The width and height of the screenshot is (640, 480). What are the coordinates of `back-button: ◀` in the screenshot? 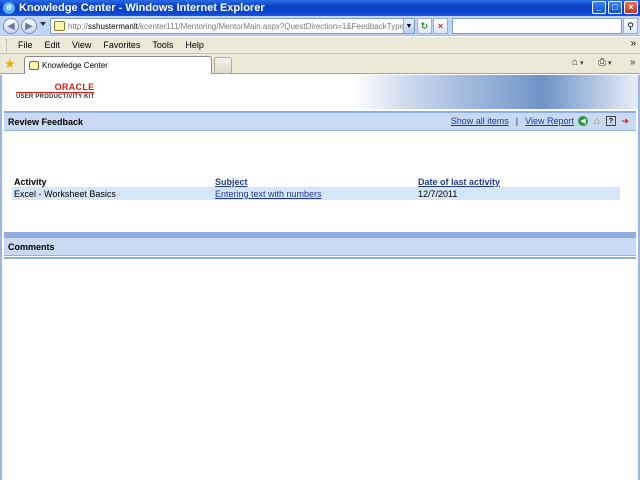 It's located at (11, 26).